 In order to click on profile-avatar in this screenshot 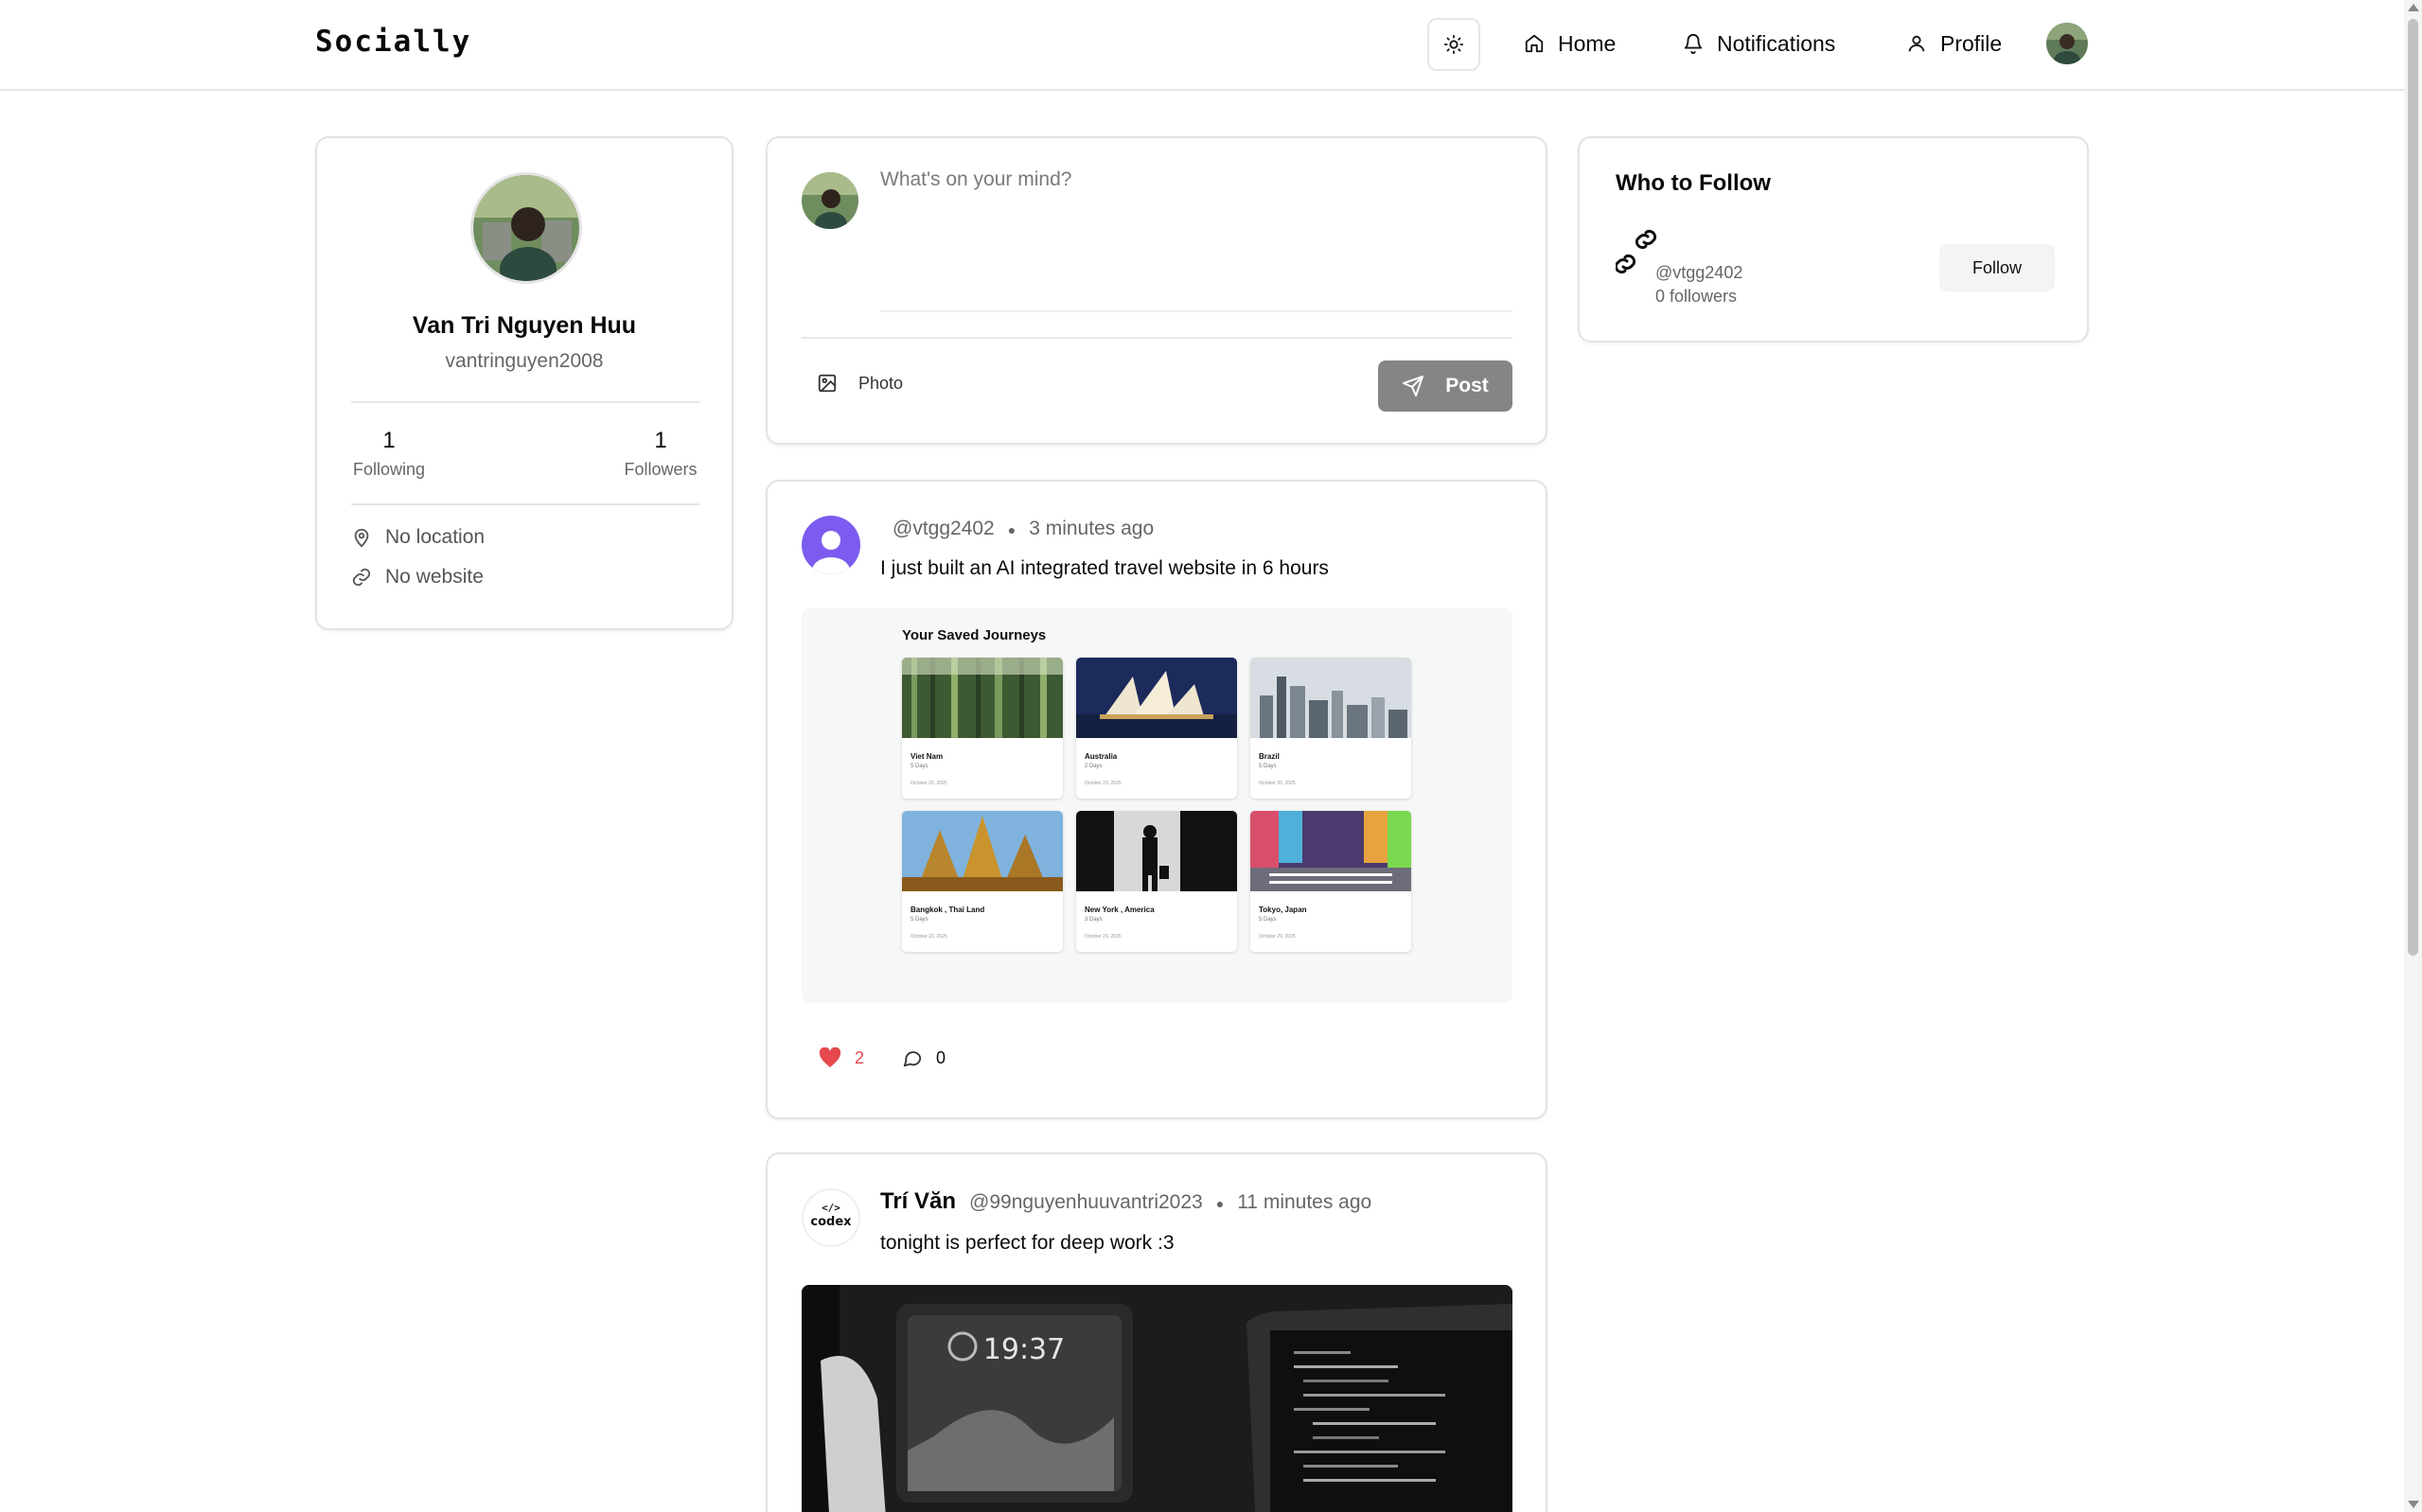, I will do `click(526, 228)`.